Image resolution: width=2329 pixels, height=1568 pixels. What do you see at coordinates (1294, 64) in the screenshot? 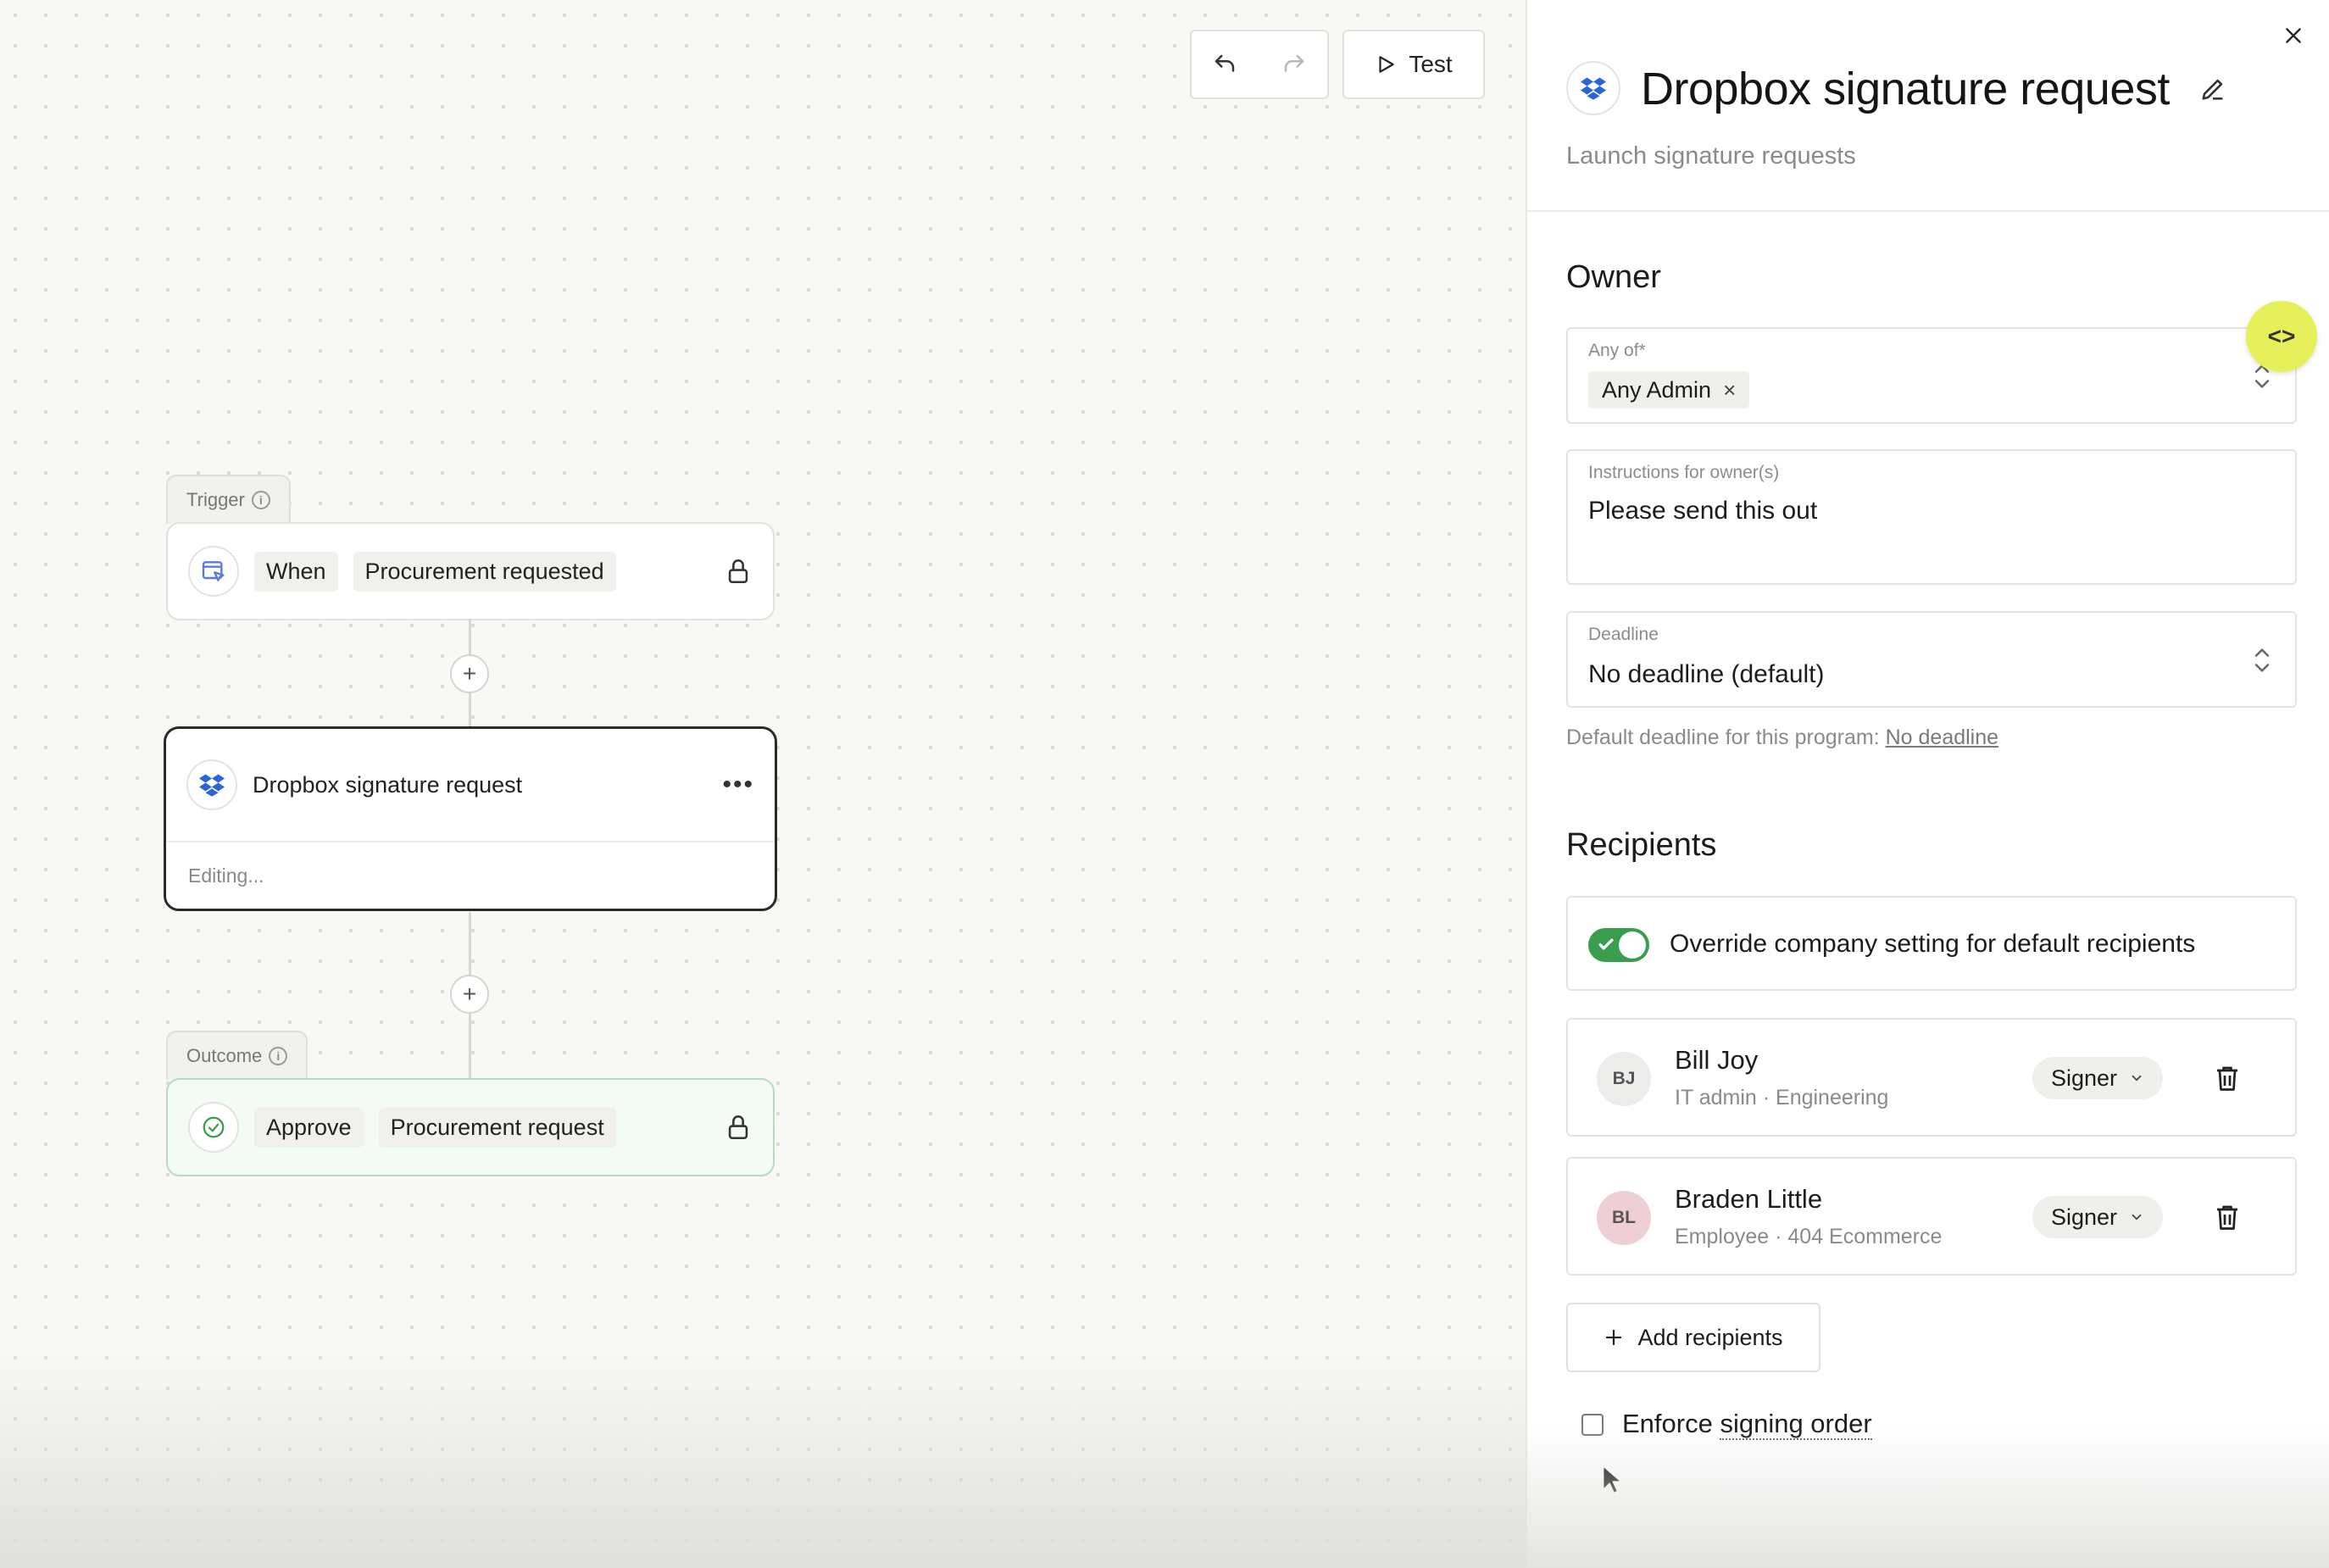
I see `redo-icon` at bounding box center [1294, 64].